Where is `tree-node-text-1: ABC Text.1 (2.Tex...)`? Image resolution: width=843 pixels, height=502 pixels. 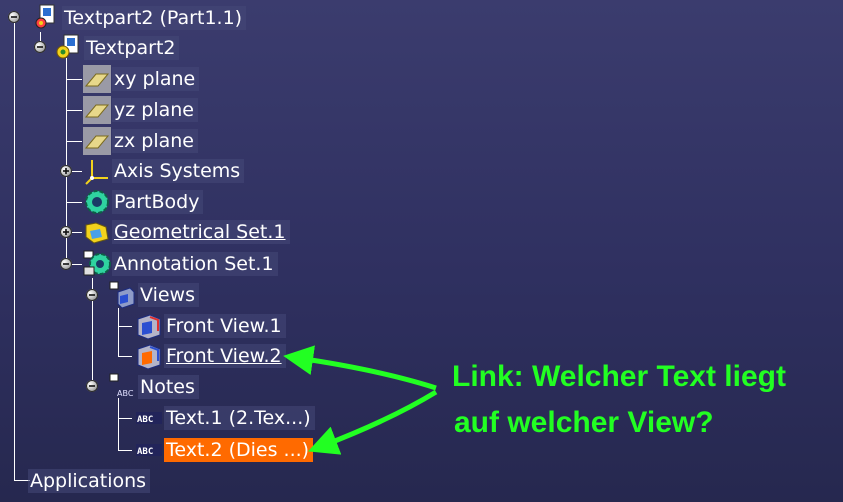 tree-node-text-1: ABC Text.1 (2.Tex...) is located at coordinates (224, 418).